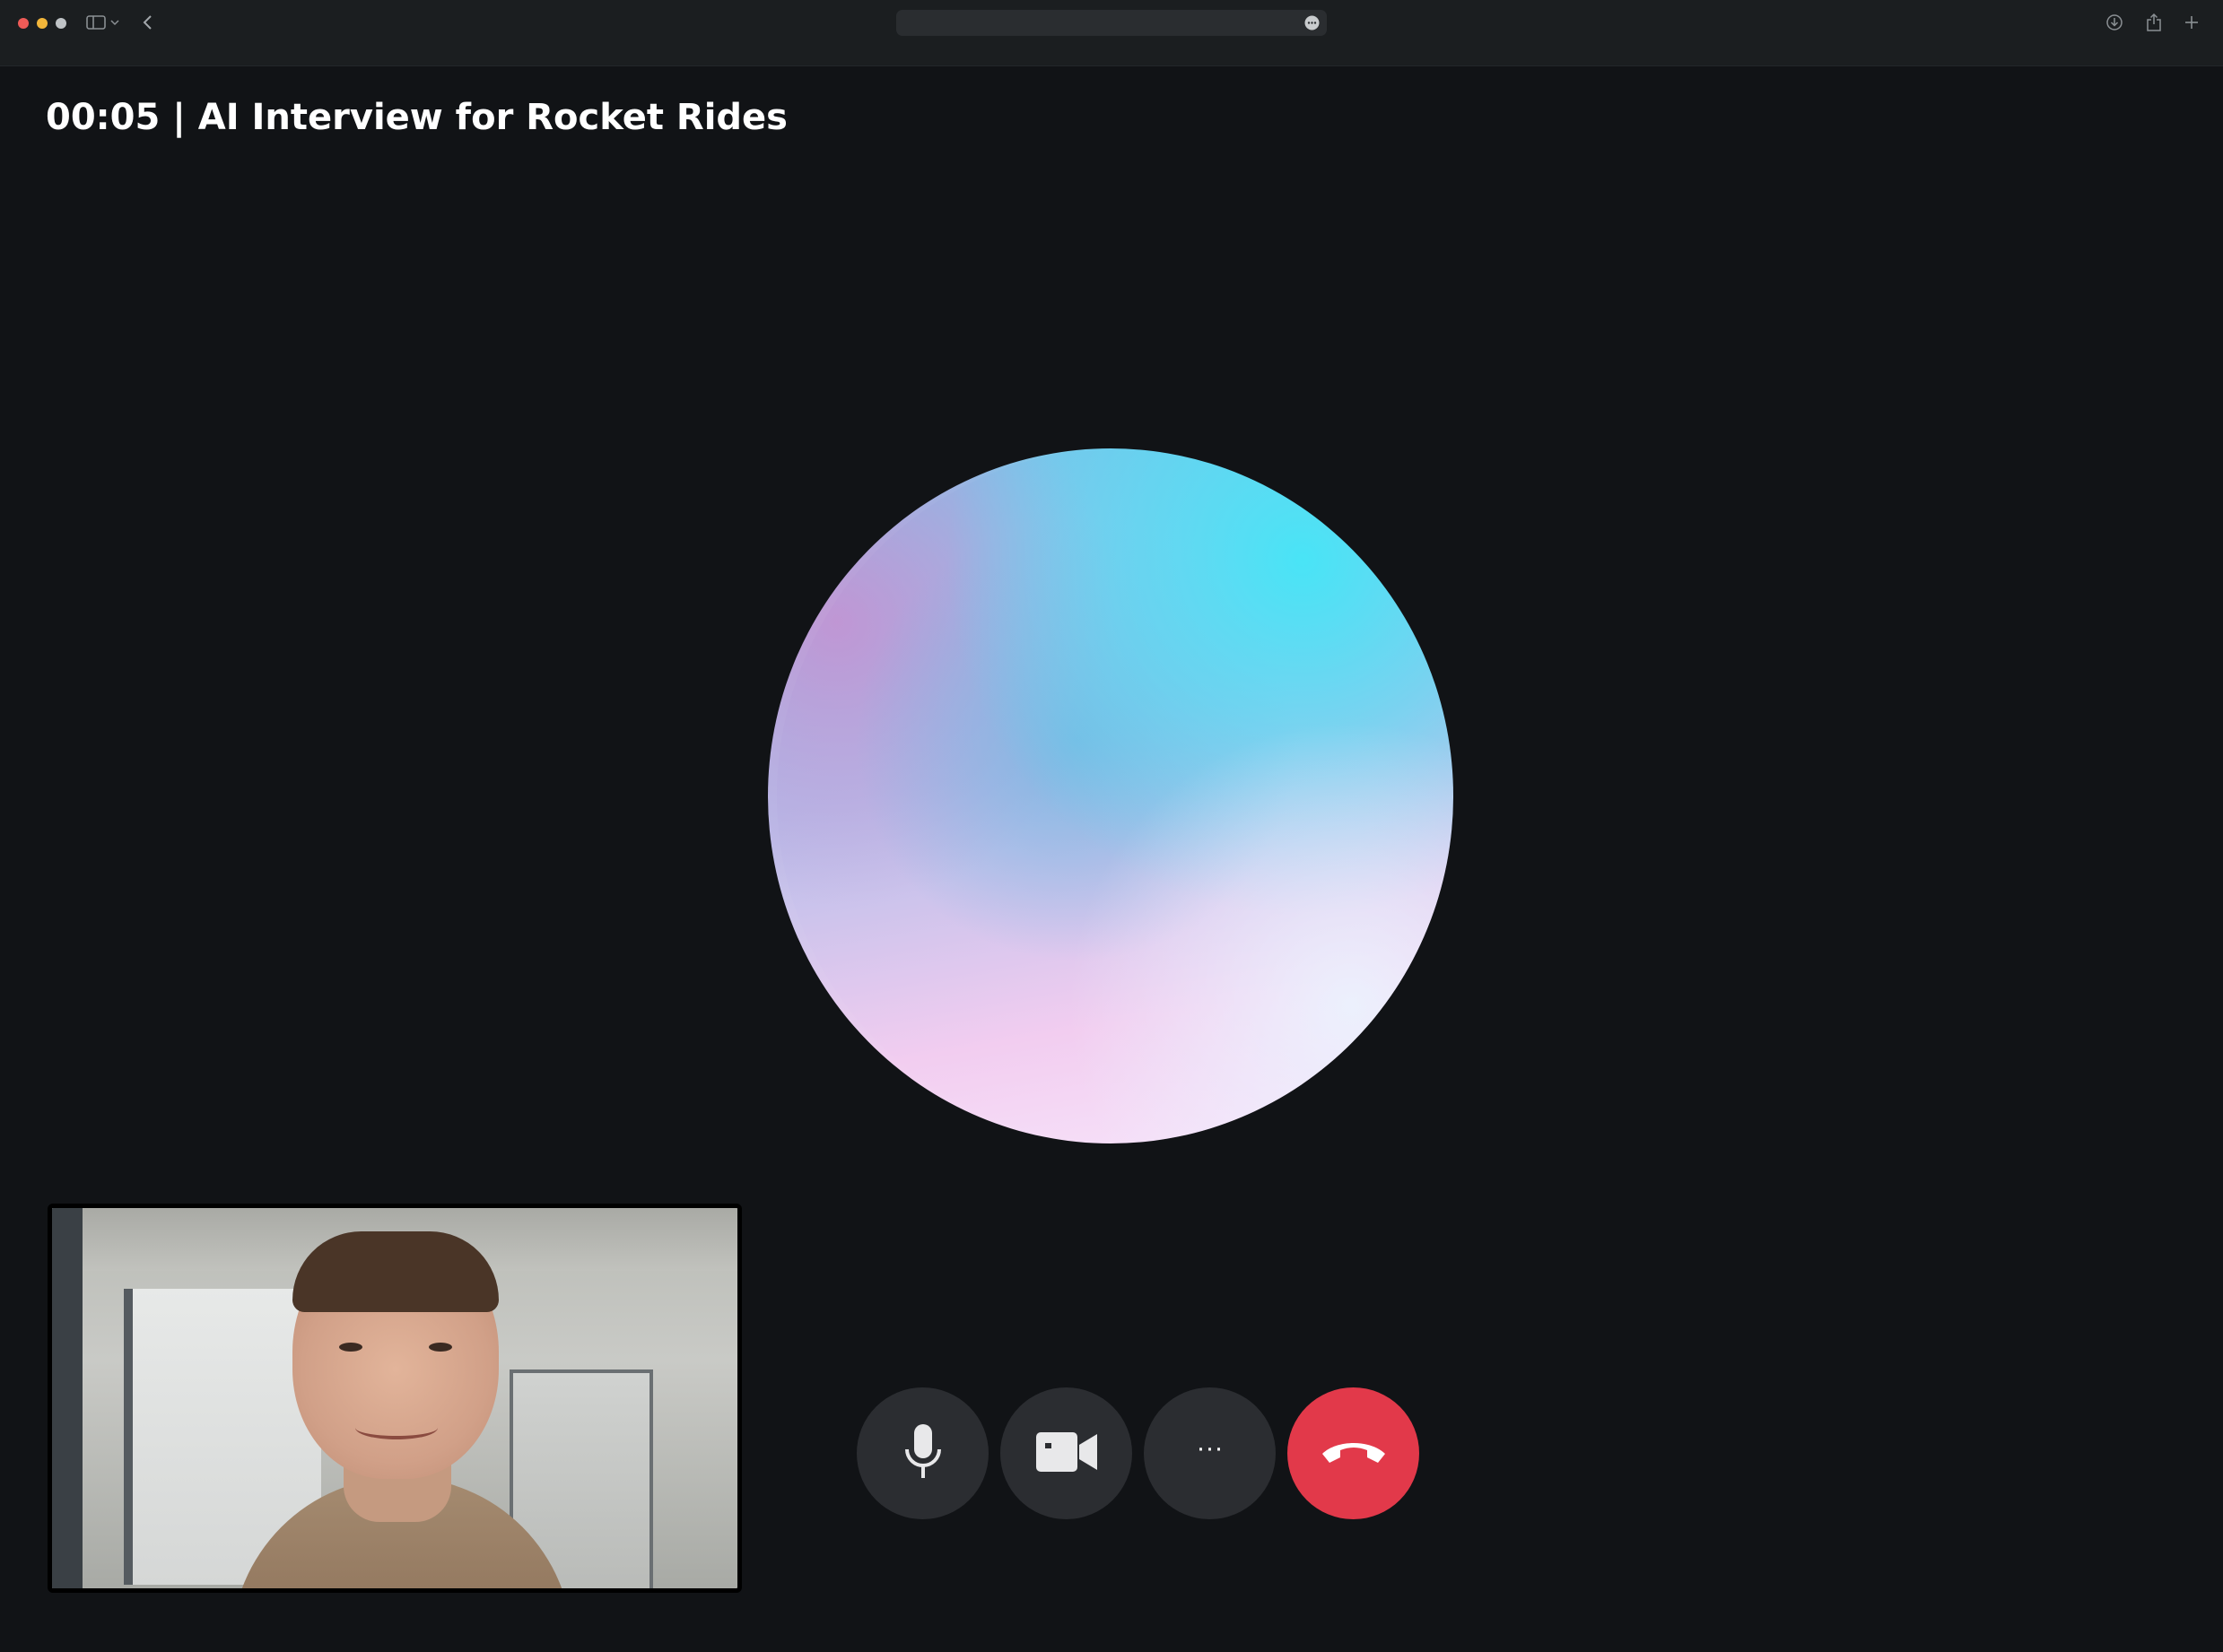 Image resolution: width=2223 pixels, height=1652 pixels. I want to click on call-title: 00:05 | AI Interview for Rocket Rides, so click(417, 117).